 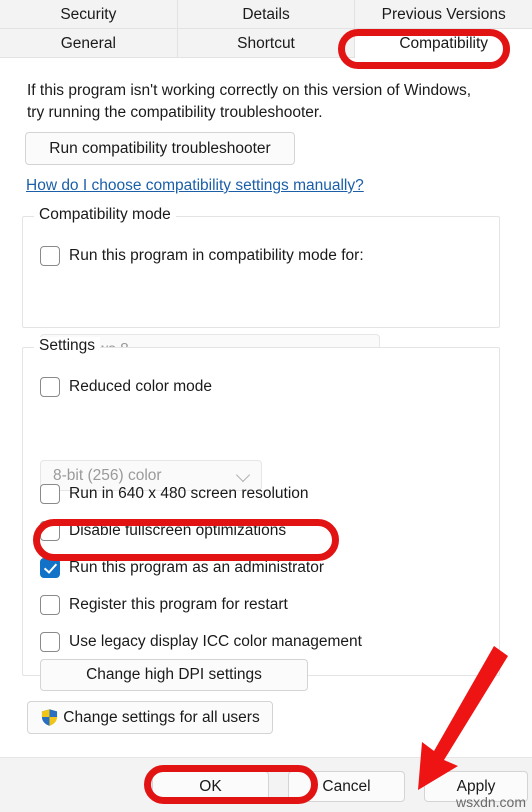 I want to click on tab-previous-versions: Previous Versions, so click(x=443, y=14).